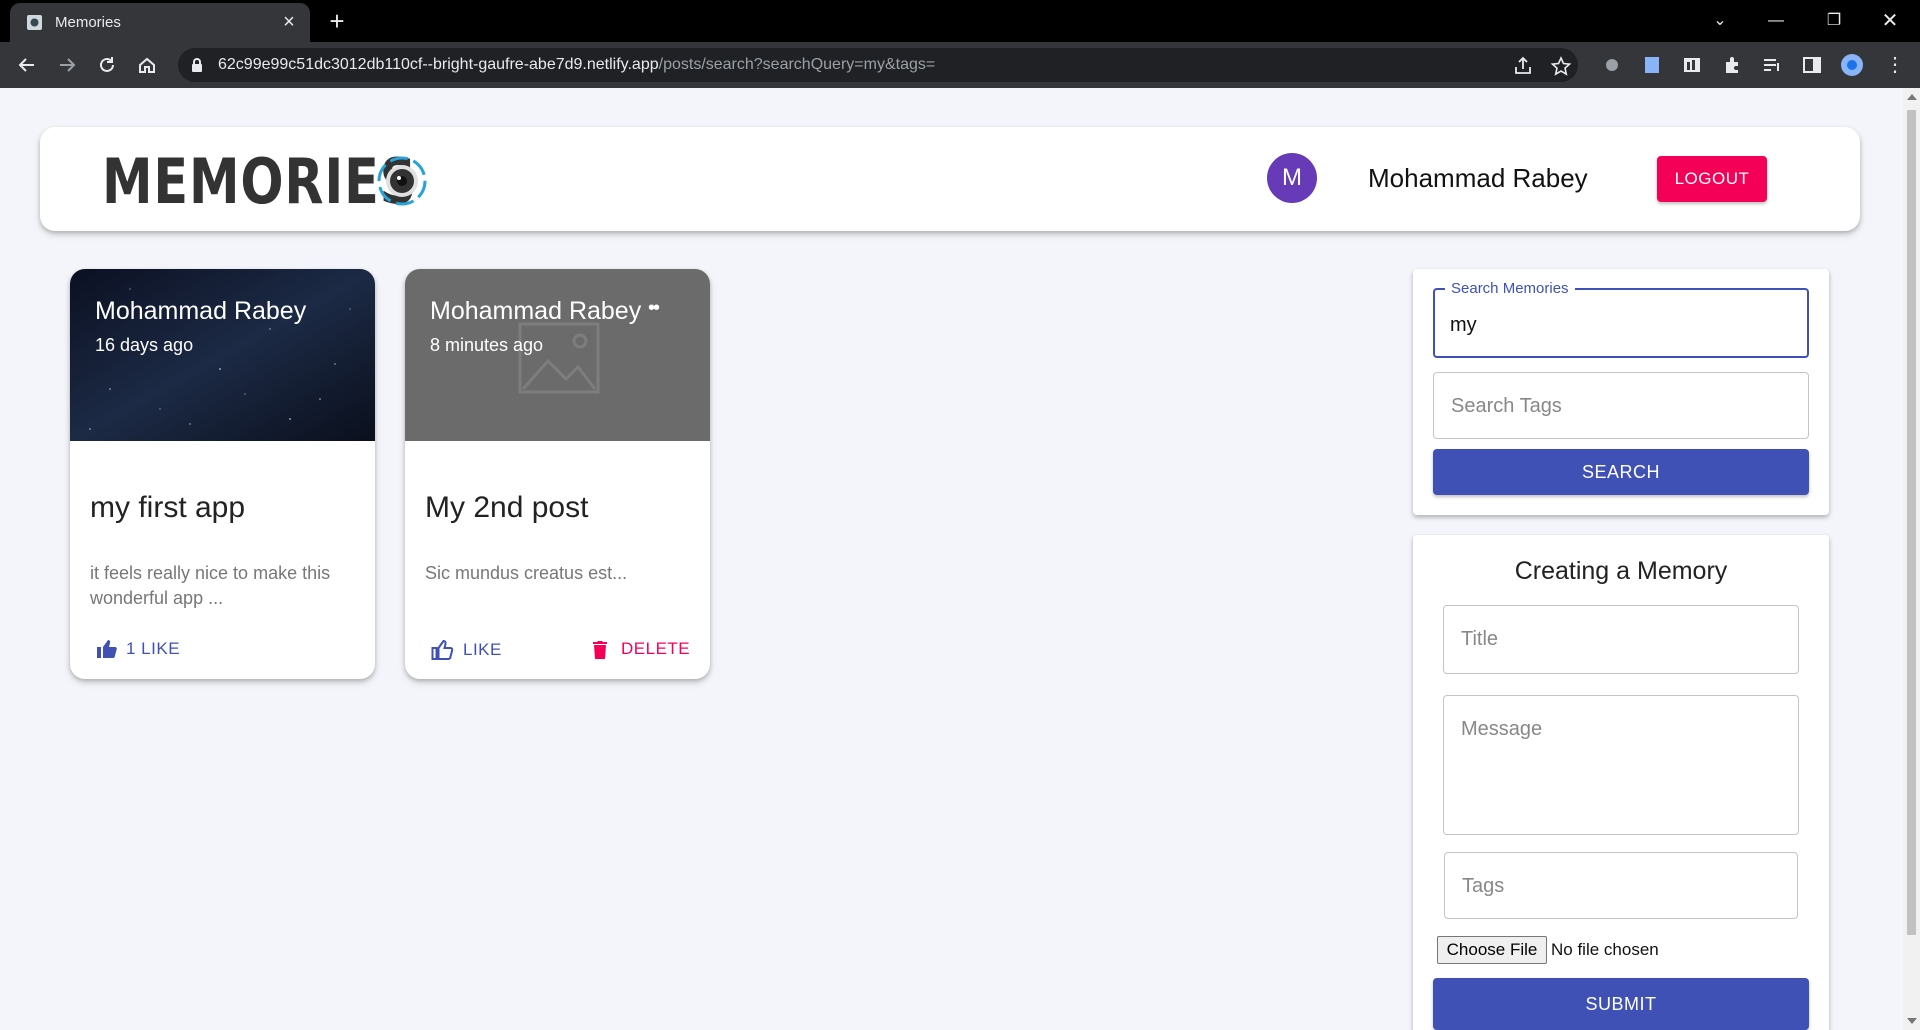 The width and height of the screenshot is (1920, 1030). I want to click on search-button: SEARCH, so click(1621, 472).